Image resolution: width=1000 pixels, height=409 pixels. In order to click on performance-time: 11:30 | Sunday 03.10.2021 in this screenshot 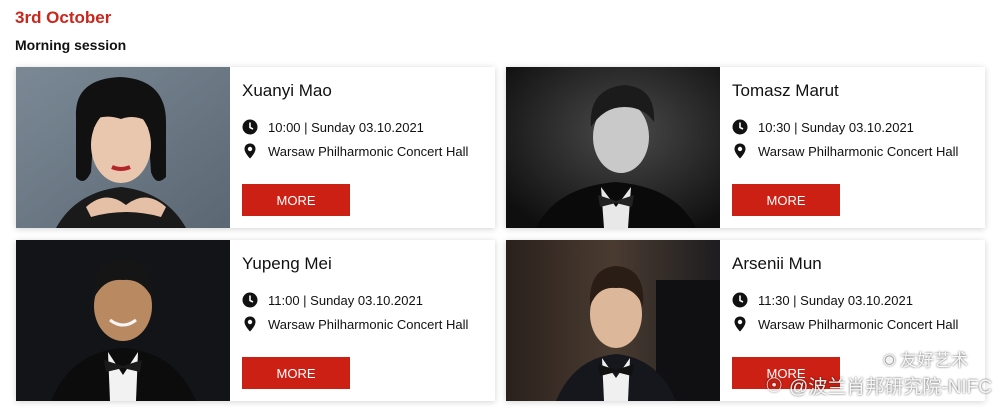, I will do `click(822, 300)`.